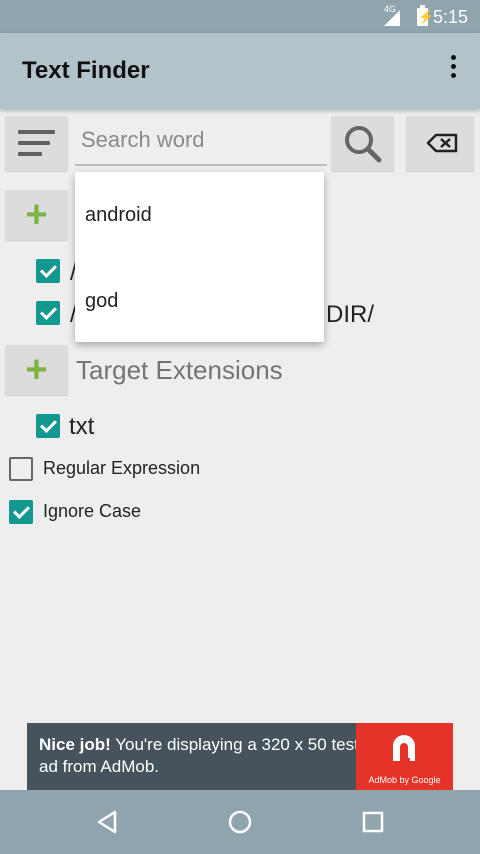 Image resolution: width=480 pixels, height=854 pixels. I want to click on navigation-bar, so click(240, 822).